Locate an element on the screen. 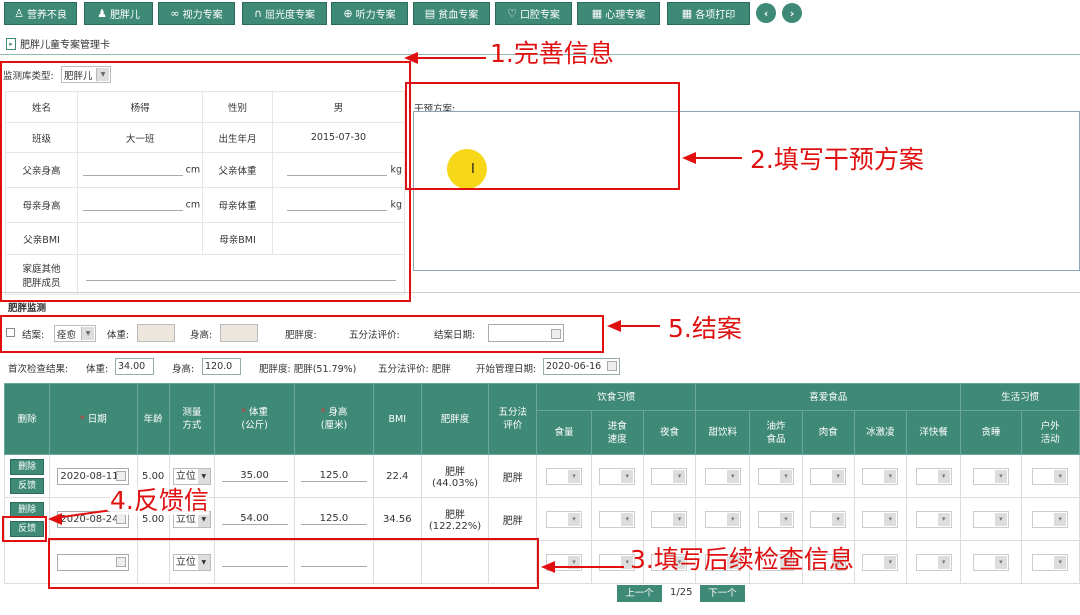 The width and height of the screenshot is (1080, 615). tab-refraction: ∩ 屈光度专案 is located at coordinates (284, 13).